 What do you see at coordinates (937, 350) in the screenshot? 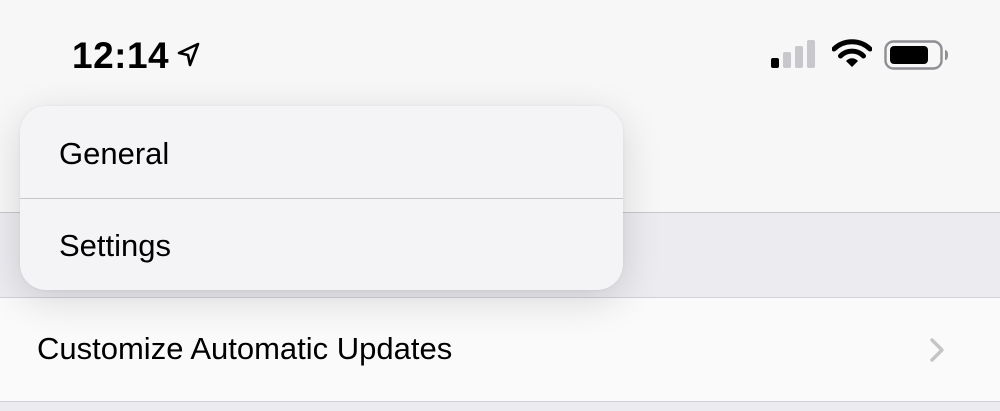
I see `chevron-right-icon` at bounding box center [937, 350].